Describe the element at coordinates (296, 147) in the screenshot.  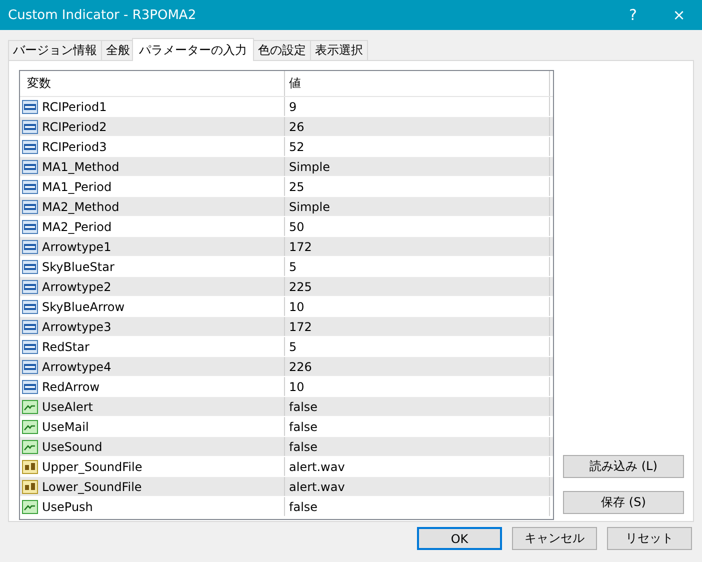
I see `parameter-value: 52` at that location.